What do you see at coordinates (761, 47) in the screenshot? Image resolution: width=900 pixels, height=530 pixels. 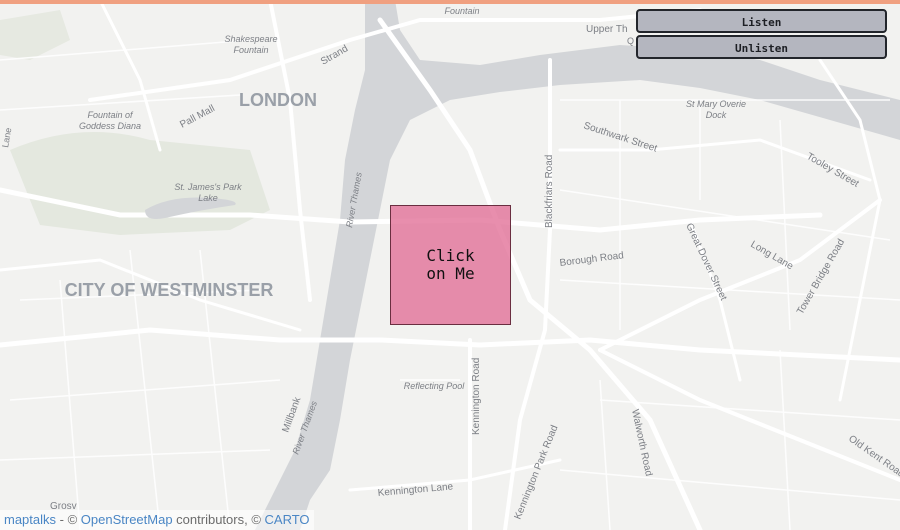 I see `unlisten-button: Unlisten` at bounding box center [761, 47].